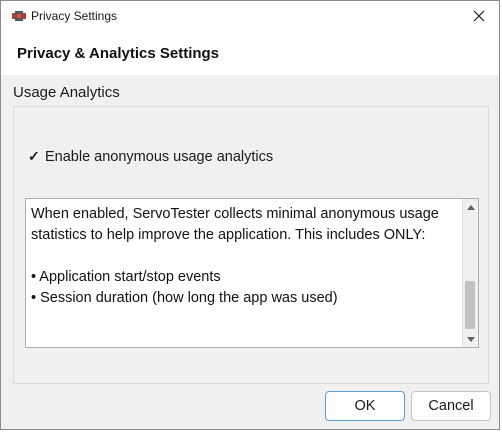 Image resolution: width=502 pixels, height=432 pixels. Describe the element at coordinates (470, 305) in the screenshot. I see `scroll-thumb` at that location.